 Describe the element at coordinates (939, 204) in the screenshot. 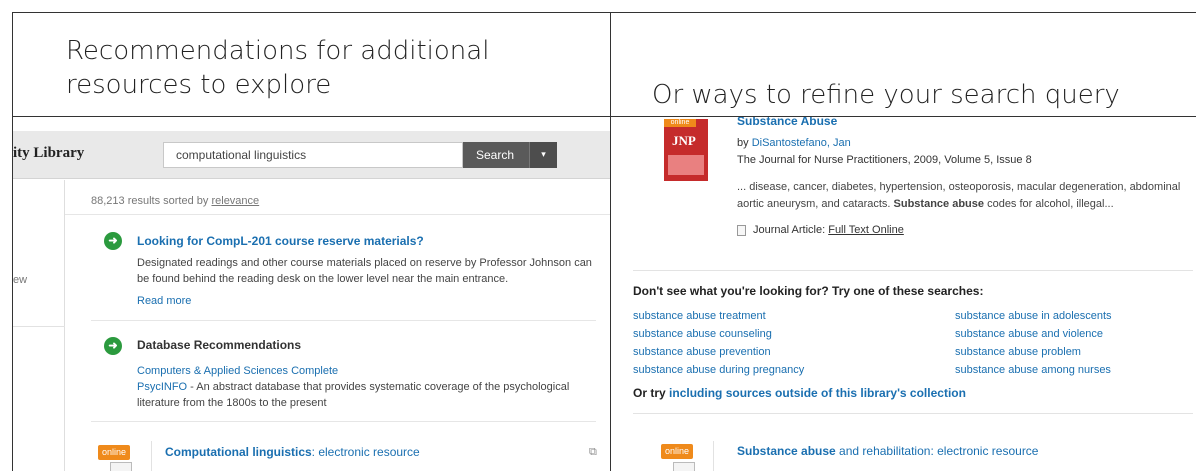

I see `snippet-highlight: Substance abuse` at that location.